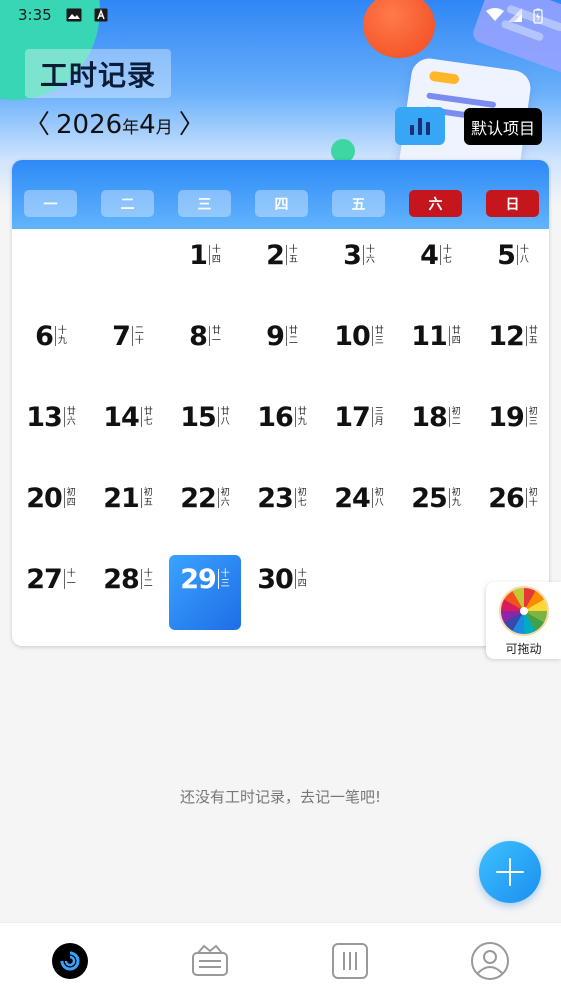  I want to click on year-suffix: 年, so click(131, 128).